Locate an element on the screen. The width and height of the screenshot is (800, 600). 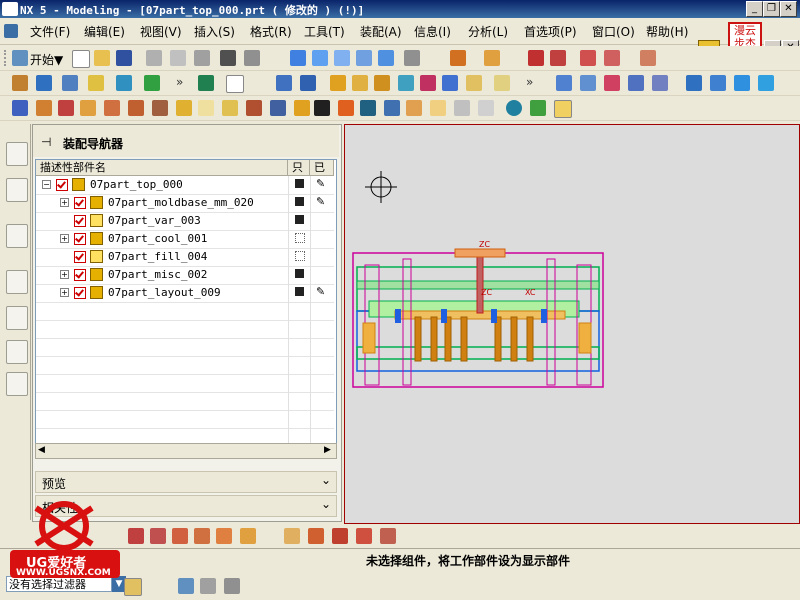
extrude-icon is located at coordinates (338, 83).